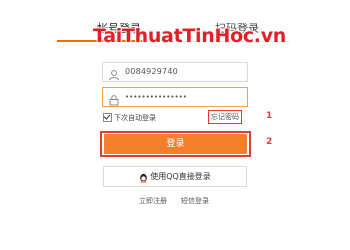 The width and height of the screenshot is (350, 250). I want to click on login-button: 登录, so click(175, 144).